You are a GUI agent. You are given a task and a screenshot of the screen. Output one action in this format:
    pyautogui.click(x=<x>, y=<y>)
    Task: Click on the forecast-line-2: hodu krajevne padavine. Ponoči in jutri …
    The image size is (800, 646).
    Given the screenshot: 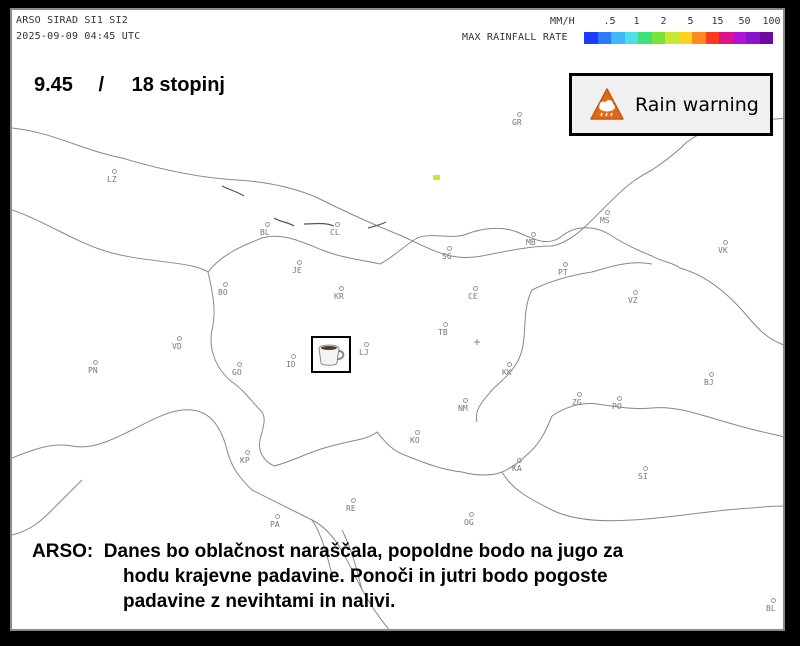 What is the action you would take?
    pyautogui.click(x=365, y=576)
    